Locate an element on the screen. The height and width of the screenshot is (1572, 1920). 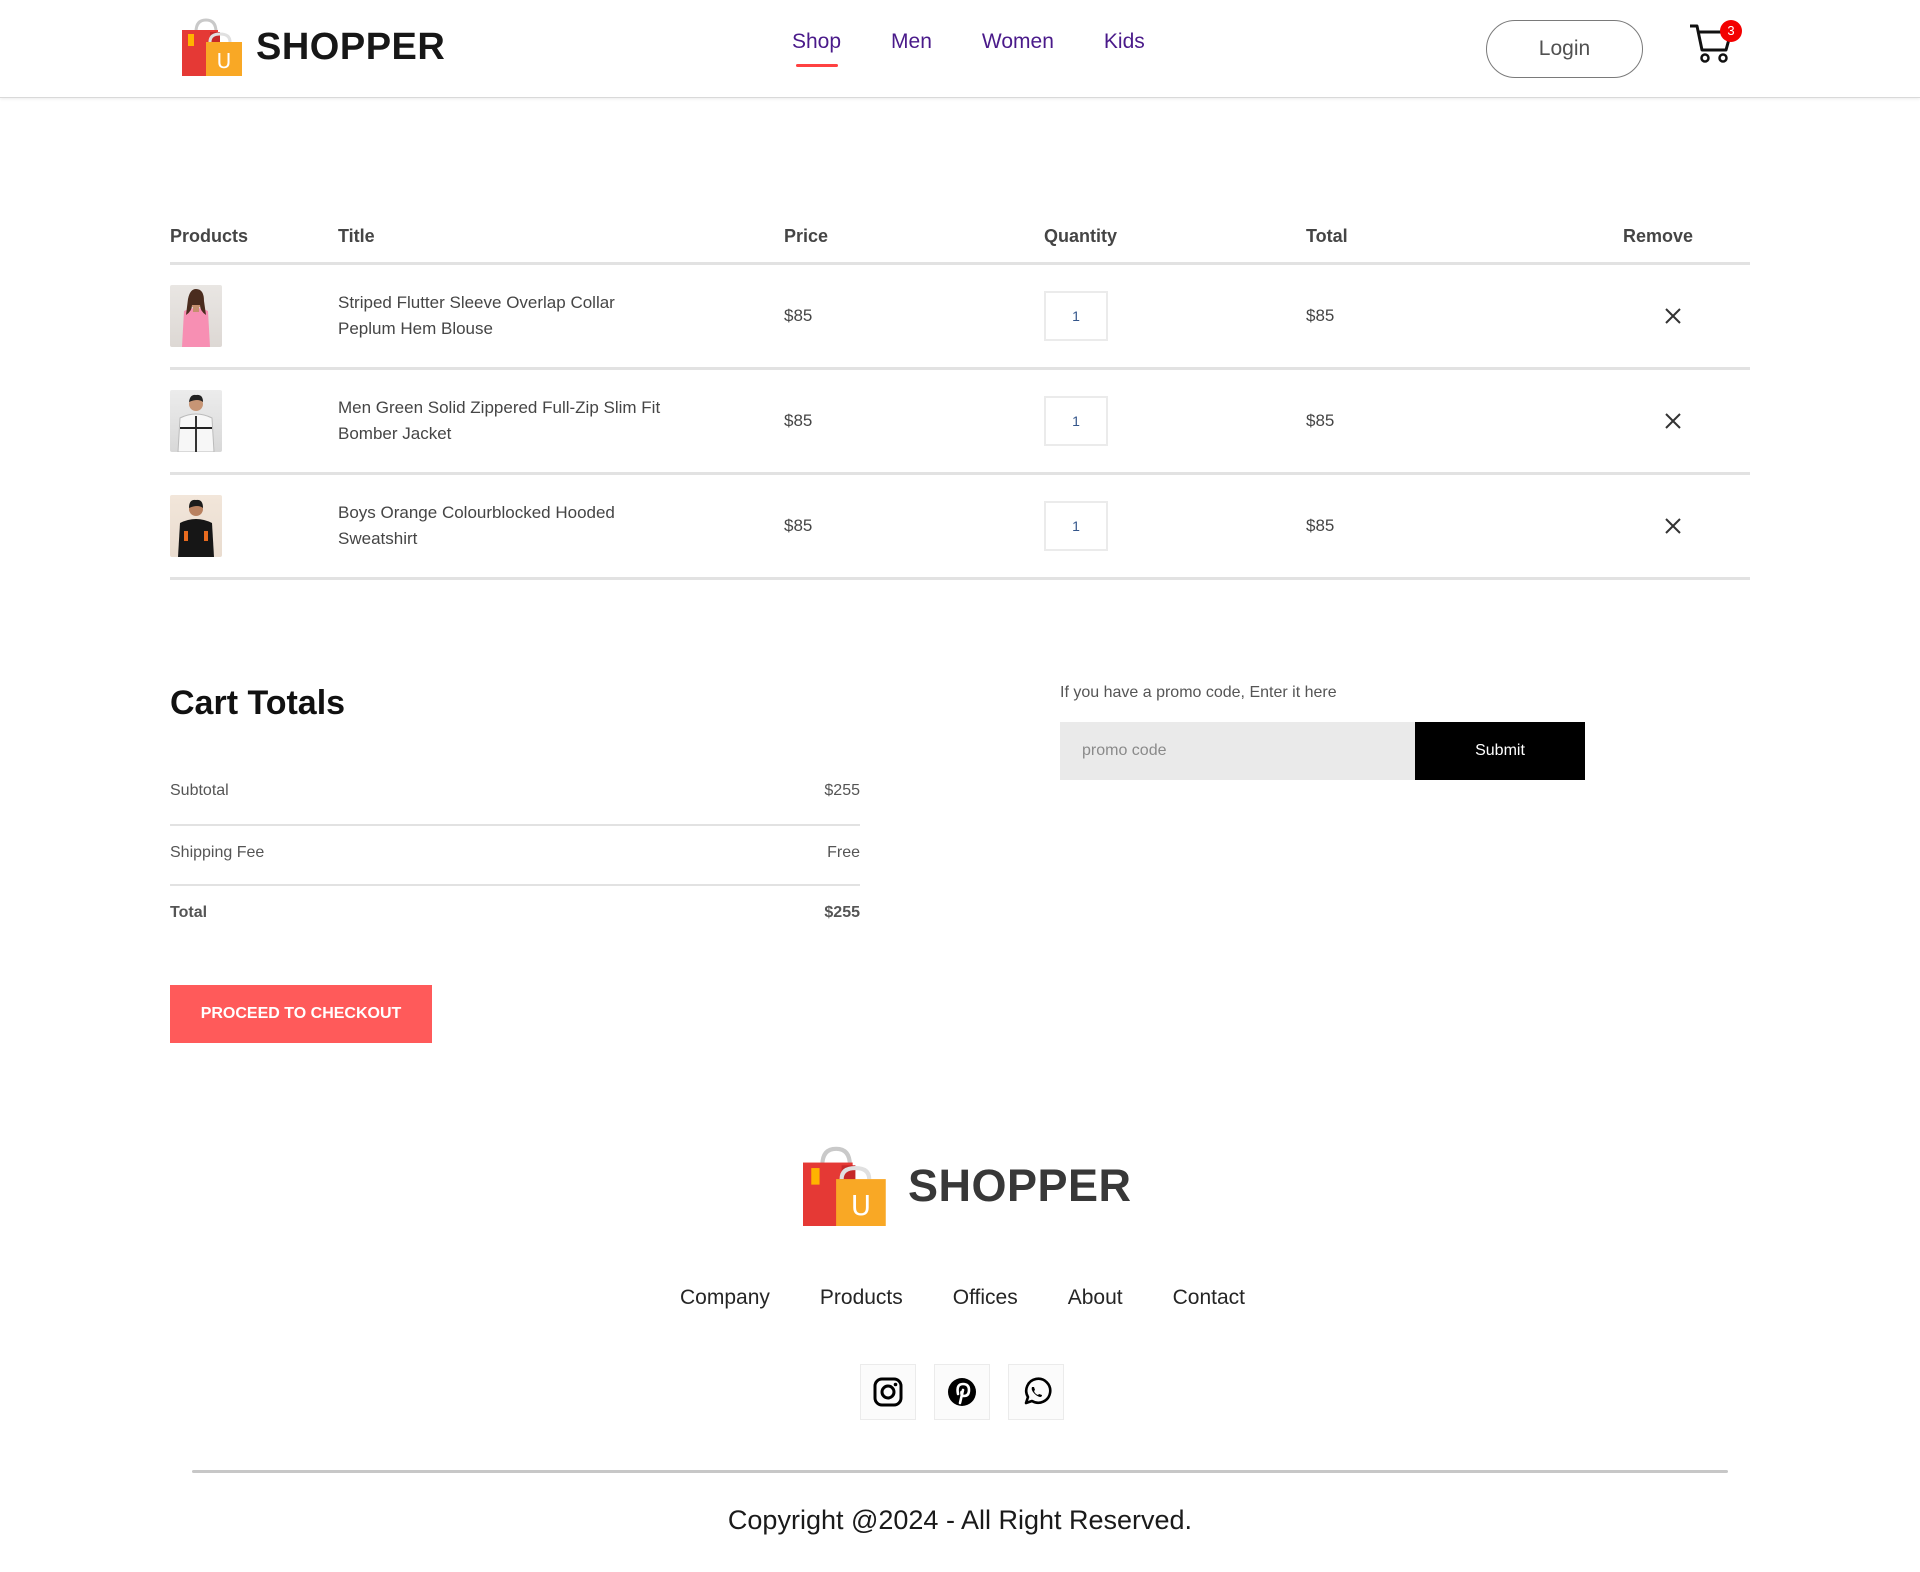
header-price: Price is located at coordinates (806, 235).